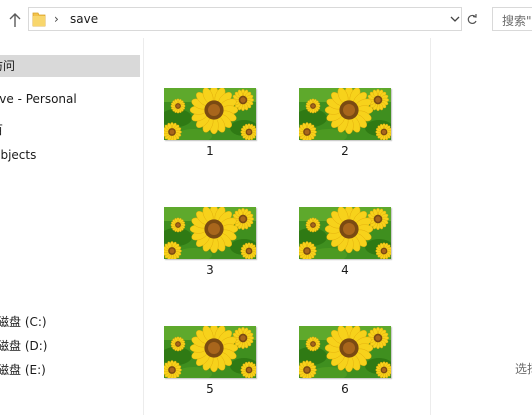 This screenshot has height=415, width=532. What do you see at coordinates (523, 369) in the screenshot?
I see `preview-message: 选择` at bounding box center [523, 369].